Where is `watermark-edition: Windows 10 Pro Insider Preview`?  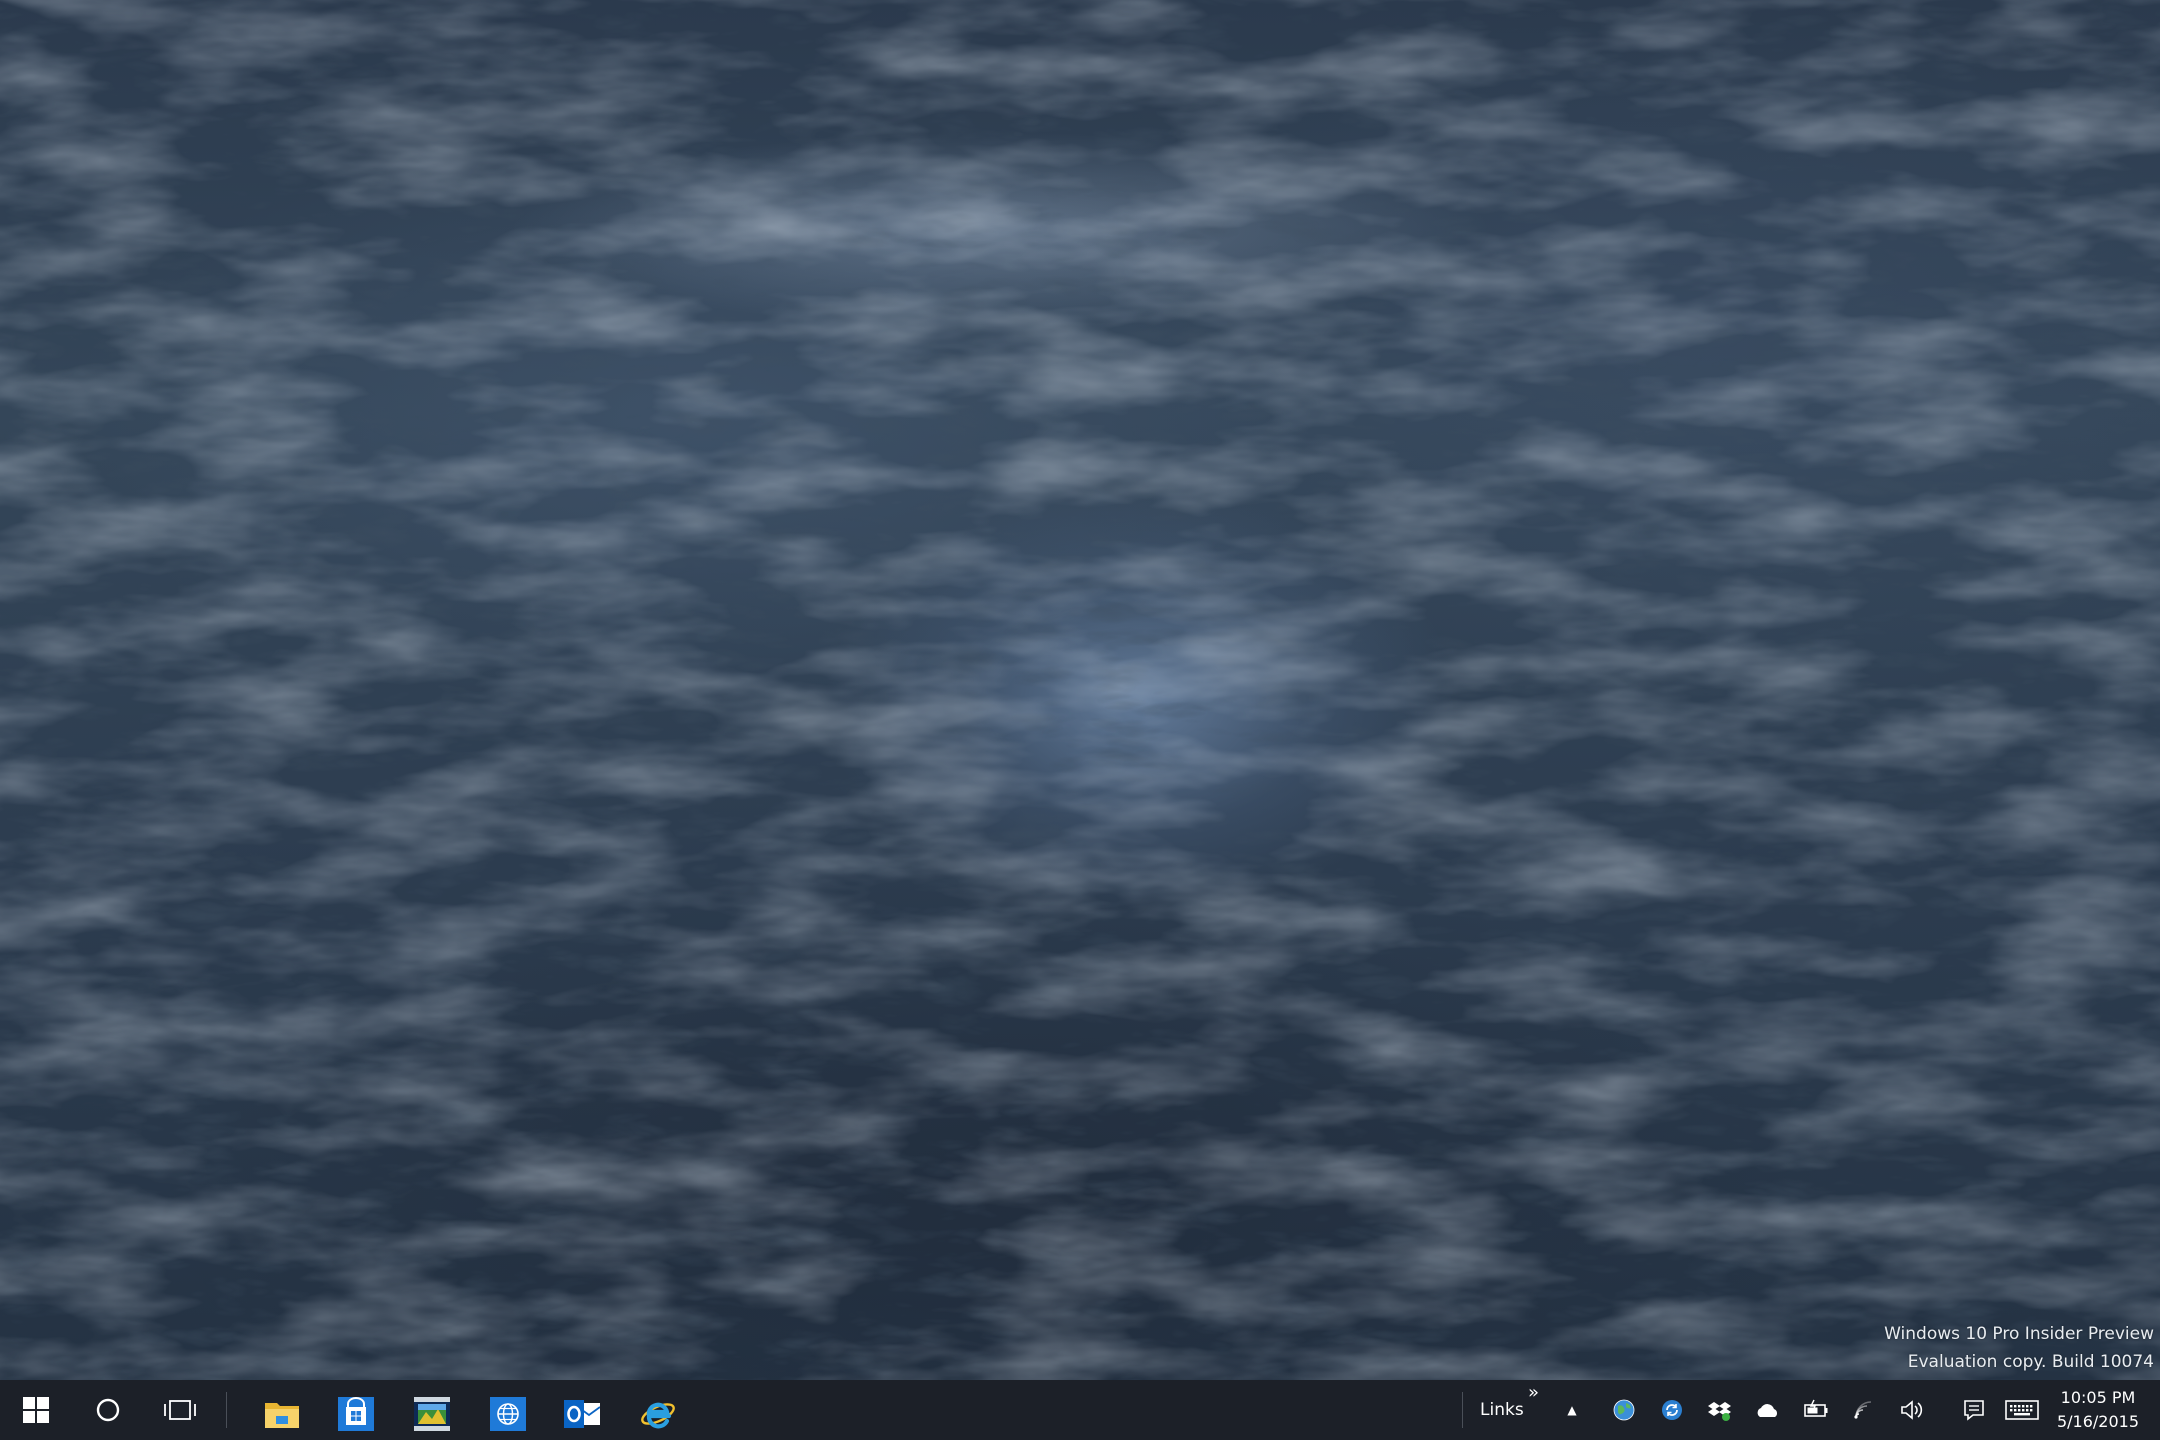 watermark-edition: Windows 10 Pro Insider Preview is located at coordinates (2019, 1334).